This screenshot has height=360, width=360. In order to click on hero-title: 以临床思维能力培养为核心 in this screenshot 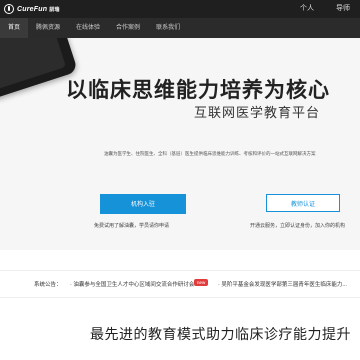, I will do `click(198, 90)`.